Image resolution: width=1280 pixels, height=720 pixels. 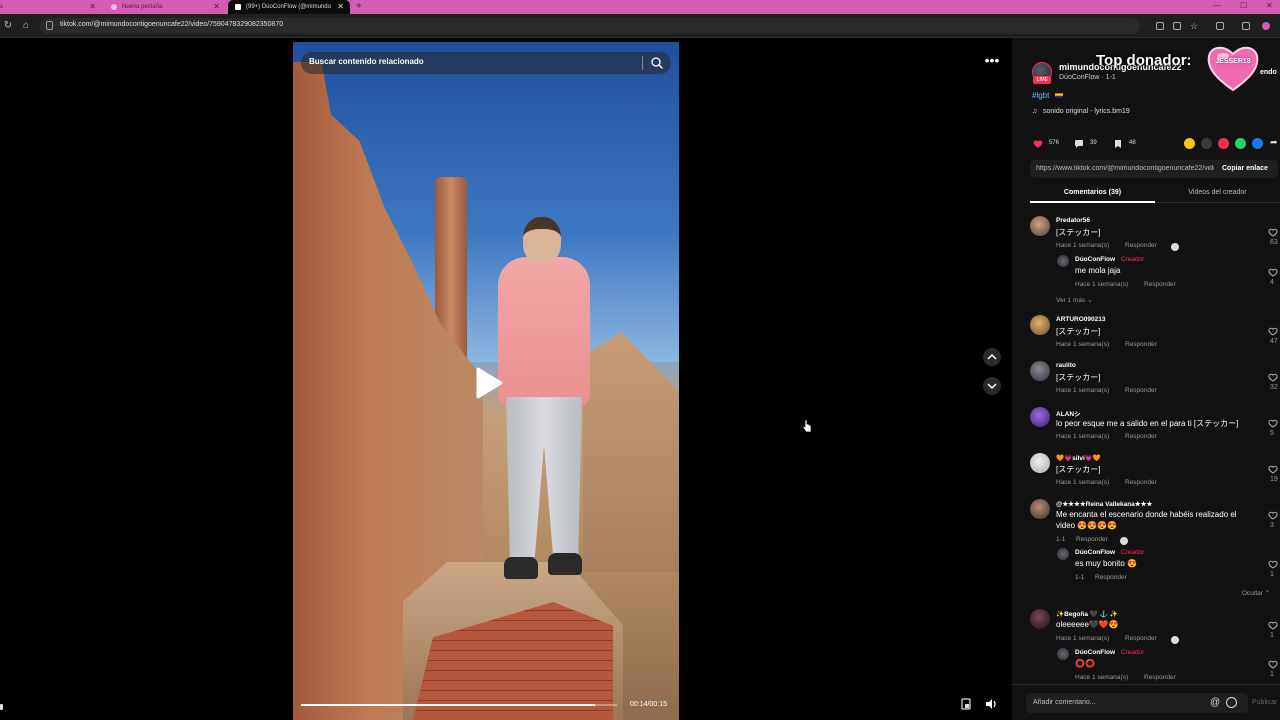 I want to click on tab-previous: s ✕, so click(x=51, y=7).